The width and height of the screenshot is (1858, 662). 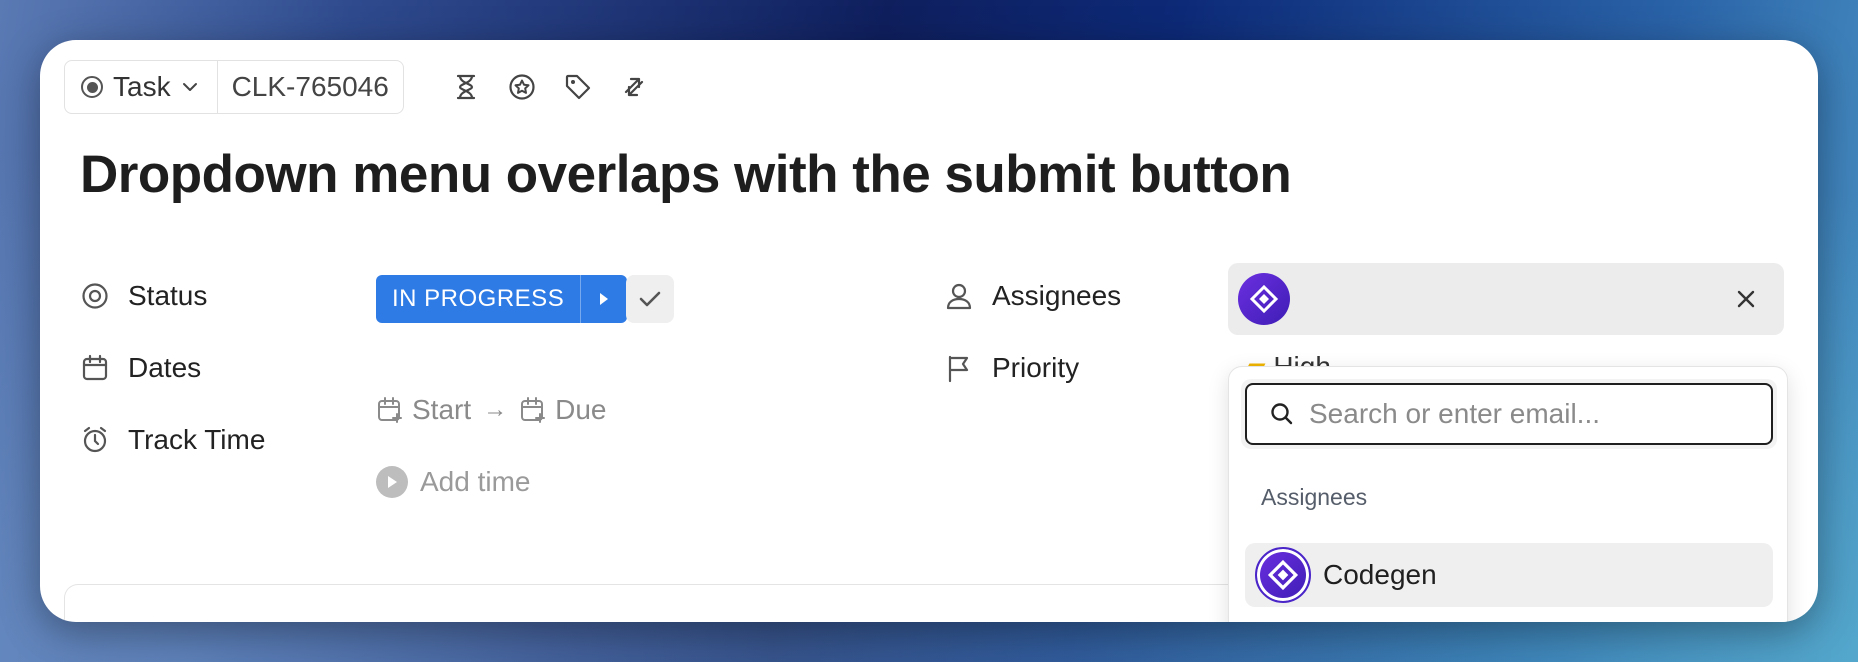 I want to click on status-next-button, so click(x=604, y=299).